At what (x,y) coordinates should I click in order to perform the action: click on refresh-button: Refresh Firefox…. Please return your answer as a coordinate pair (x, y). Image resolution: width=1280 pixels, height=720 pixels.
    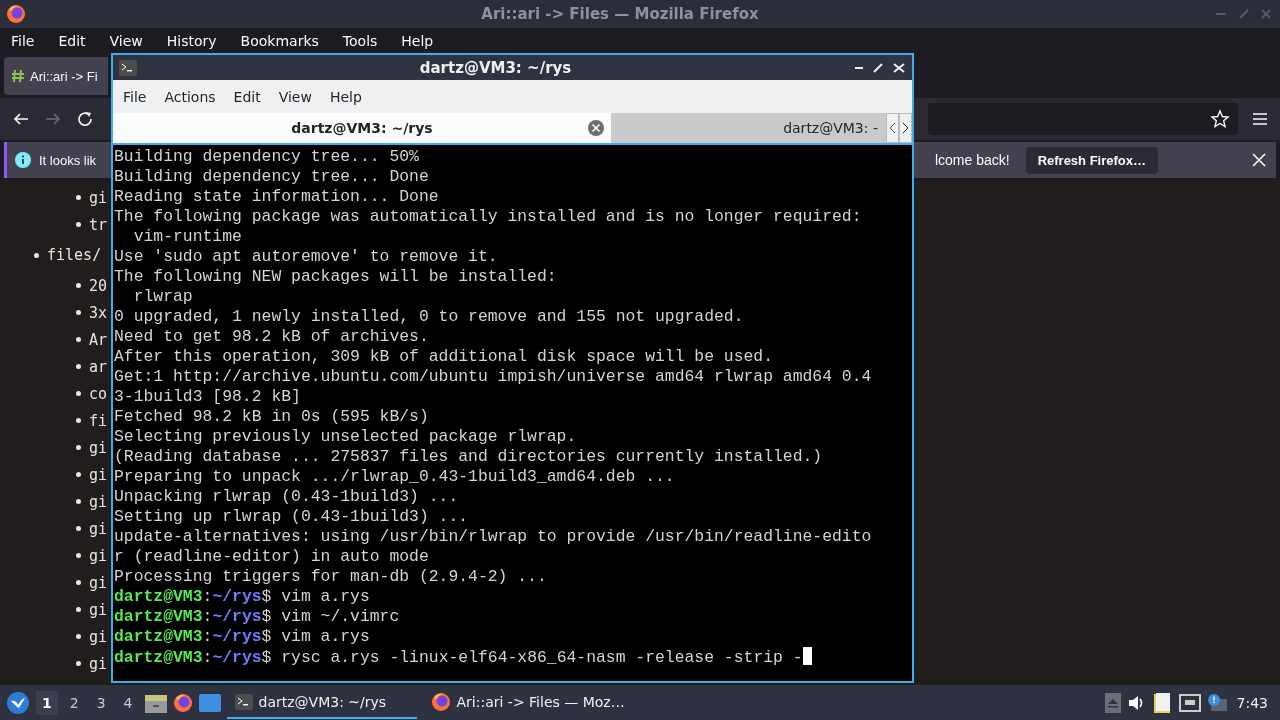
    Looking at the image, I should click on (1091, 160).